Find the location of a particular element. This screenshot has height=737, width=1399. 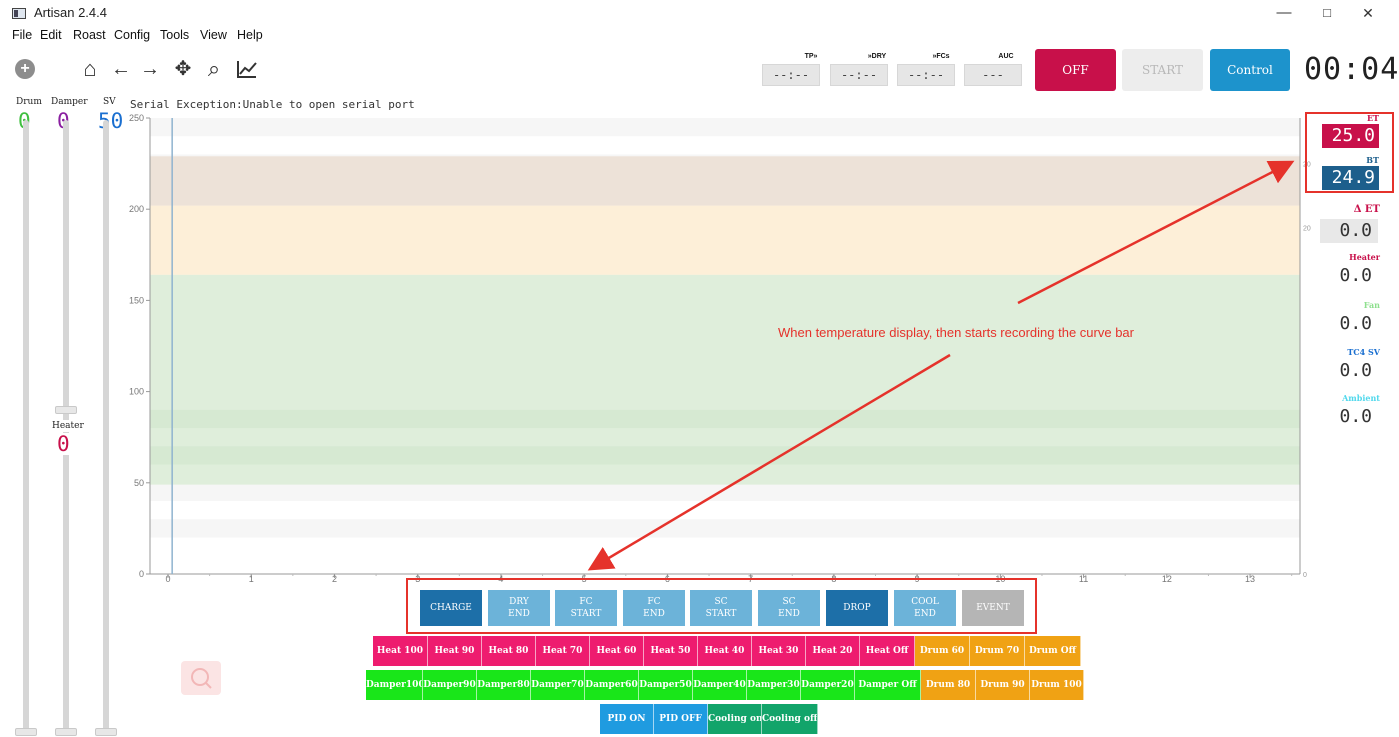

drop-label: DROP is located at coordinates (857, 608).